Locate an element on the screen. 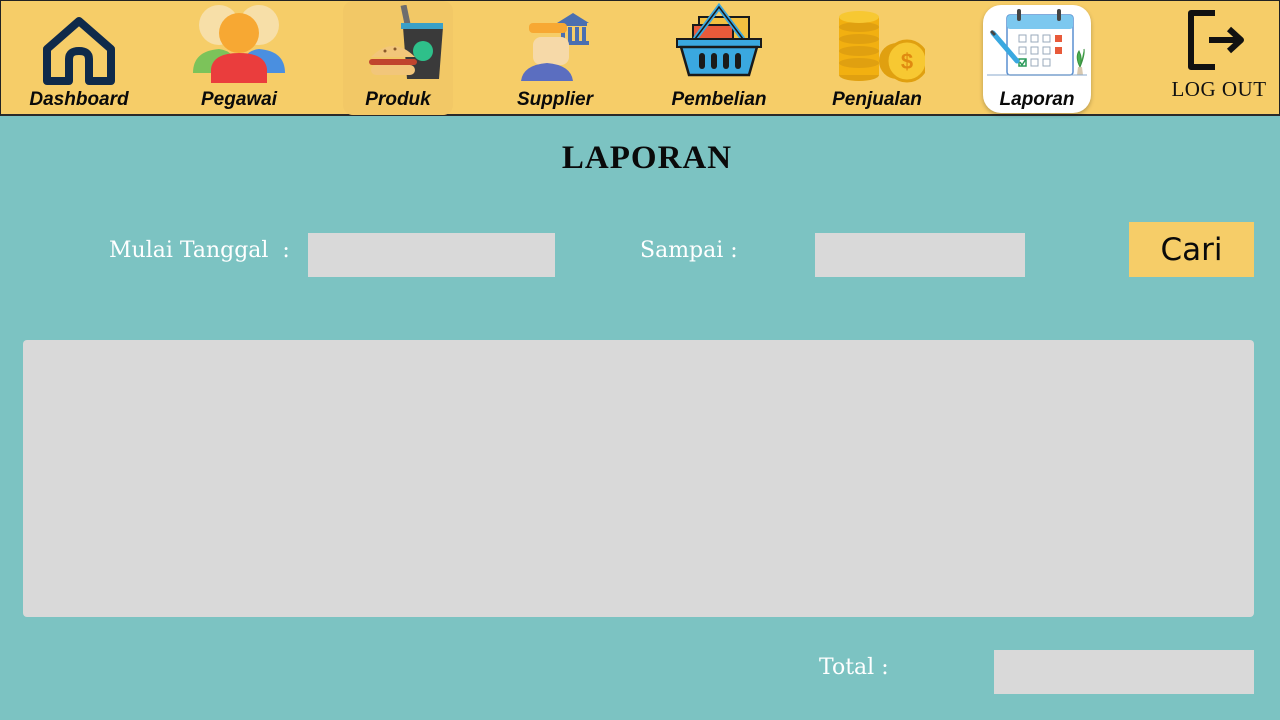  search-button: Cari is located at coordinates (1191, 249).